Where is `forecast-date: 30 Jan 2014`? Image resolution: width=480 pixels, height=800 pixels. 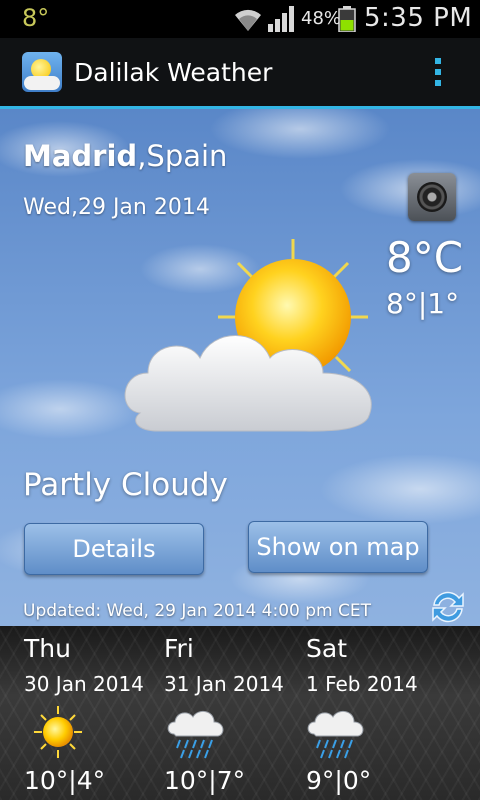
forecast-date: 30 Jan 2014 is located at coordinates (84, 684).